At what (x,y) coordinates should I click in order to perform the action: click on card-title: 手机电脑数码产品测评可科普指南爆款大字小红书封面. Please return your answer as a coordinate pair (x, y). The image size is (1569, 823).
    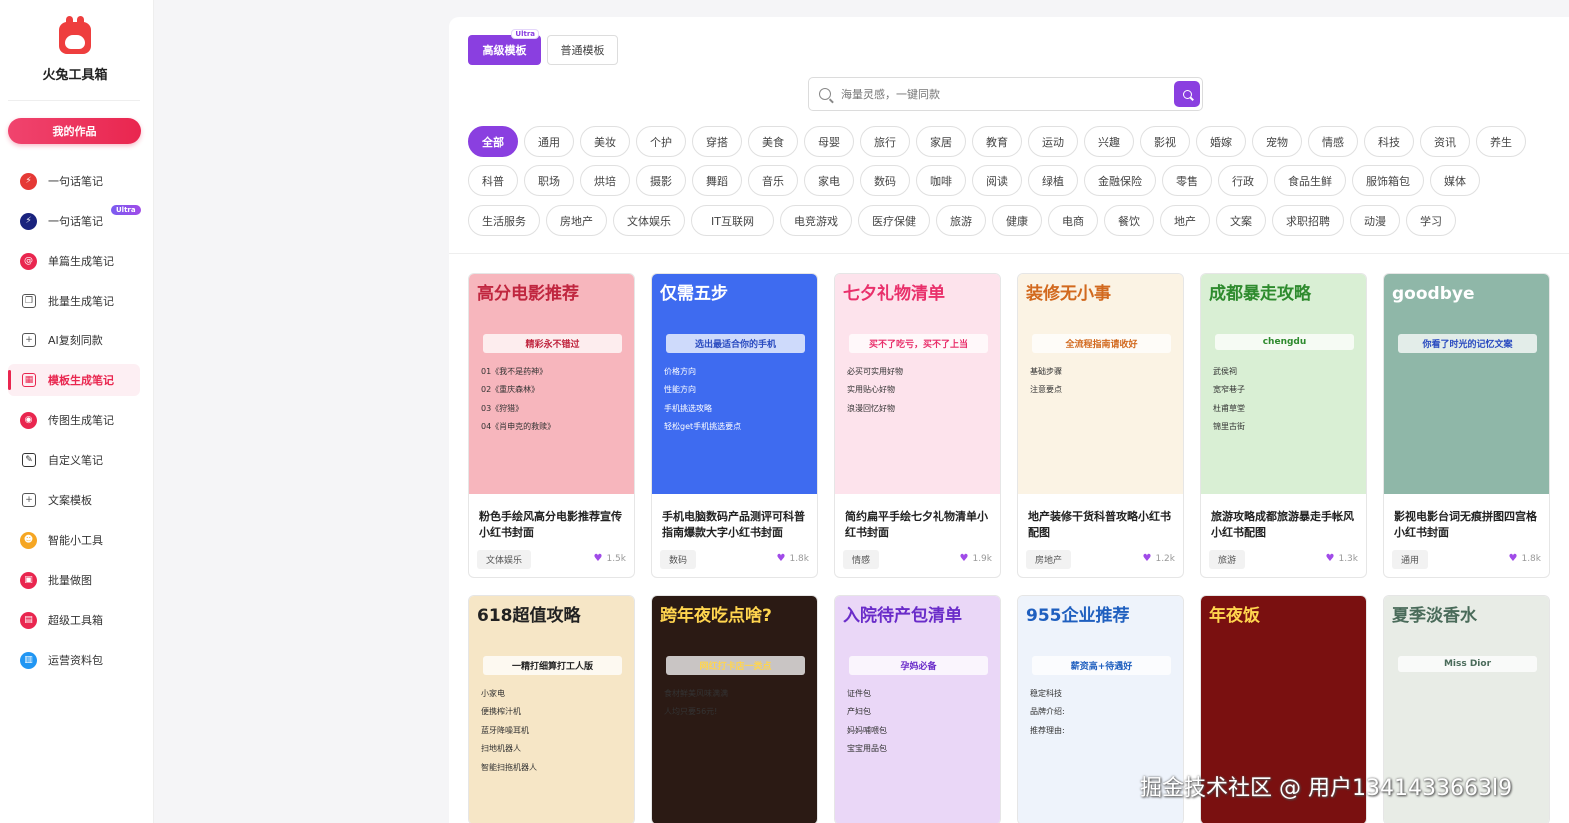
    Looking at the image, I should click on (737, 525).